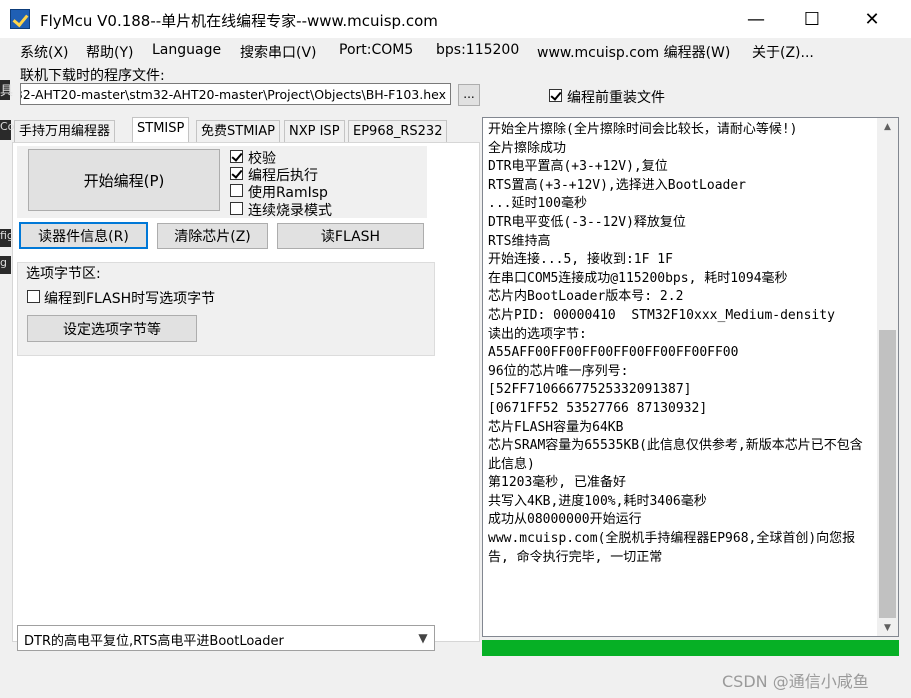 This screenshot has height=698, width=911. I want to click on background-fragment: Co, so click(7, 130).